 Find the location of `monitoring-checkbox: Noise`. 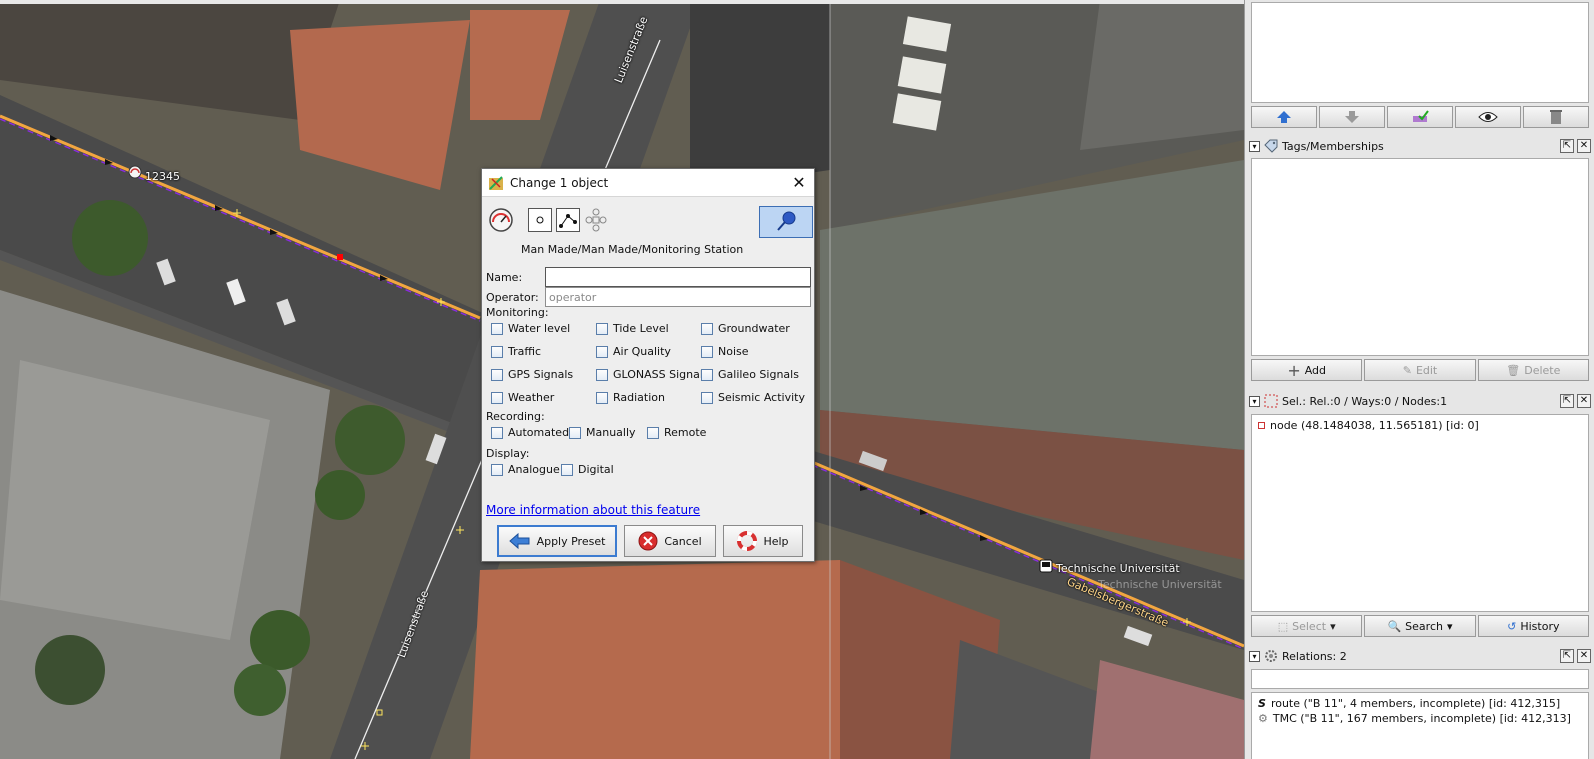

monitoring-checkbox: Noise is located at coordinates (725, 351).